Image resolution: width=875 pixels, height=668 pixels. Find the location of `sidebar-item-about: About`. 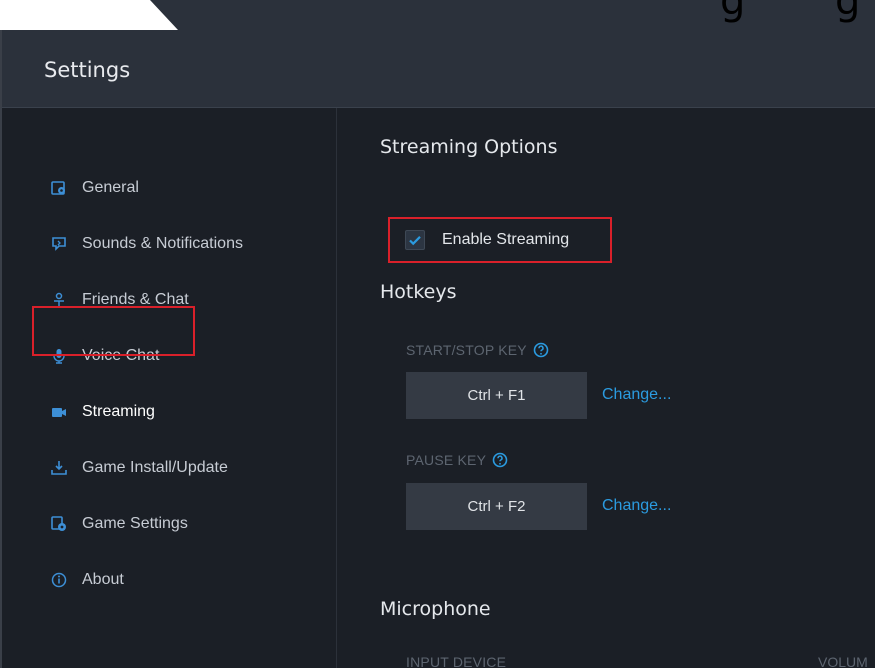

sidebar-item-about: About is located at coordinates (87, 580).